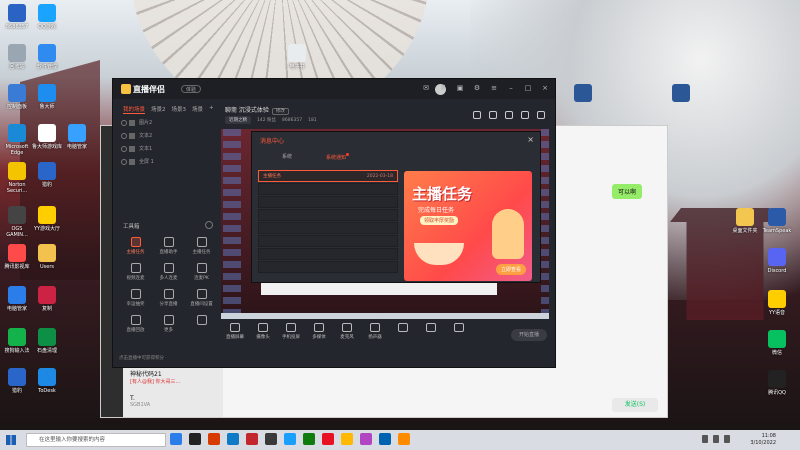  Describe the element at coordinates (47, 341) in the screenshot. I see `desktop-icon: 石盘清理` at that location.